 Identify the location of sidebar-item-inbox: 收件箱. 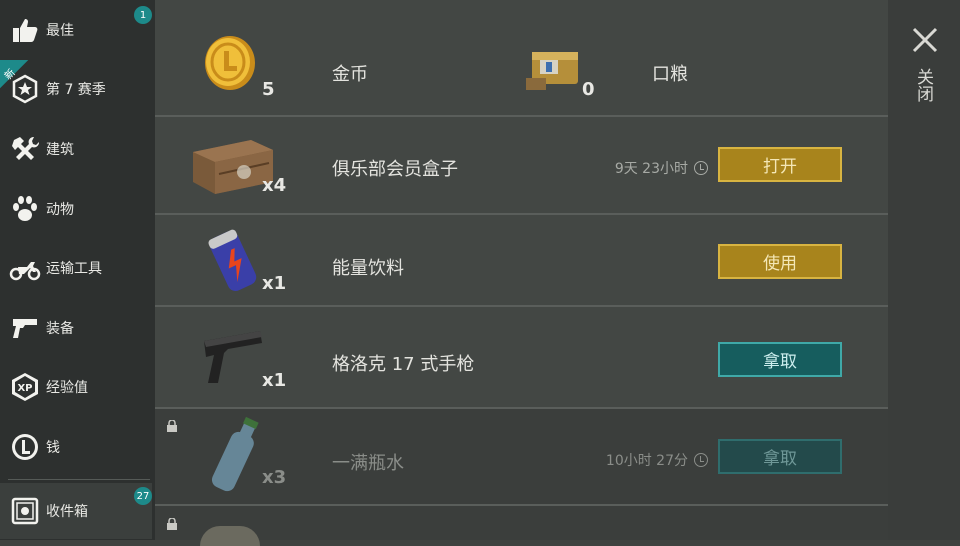
(76, 511).